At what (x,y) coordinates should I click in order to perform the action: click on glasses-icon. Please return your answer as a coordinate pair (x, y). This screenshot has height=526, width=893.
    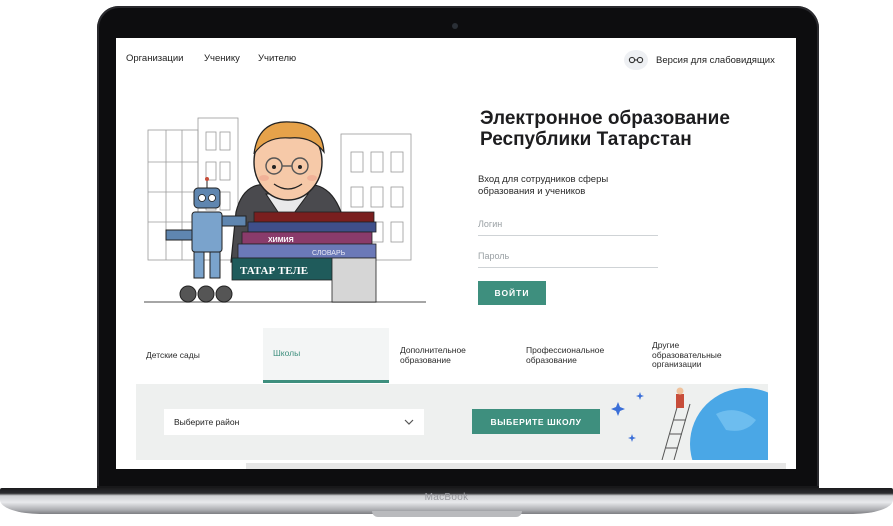
    Looking at the image, I should click on (636, 60).